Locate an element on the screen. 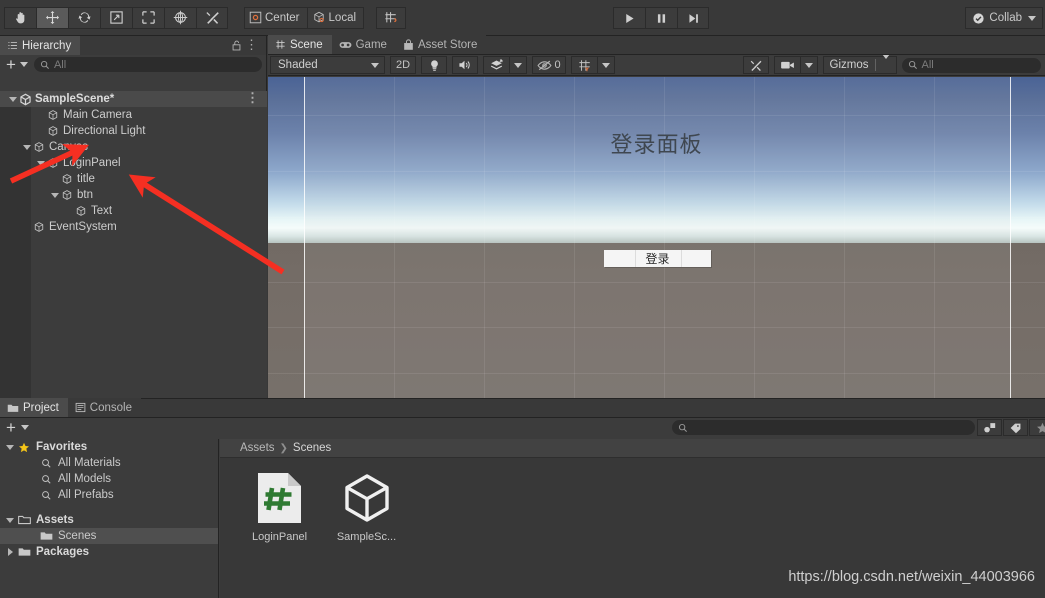  rotate-tool-button is located at coordinates (84, 17).